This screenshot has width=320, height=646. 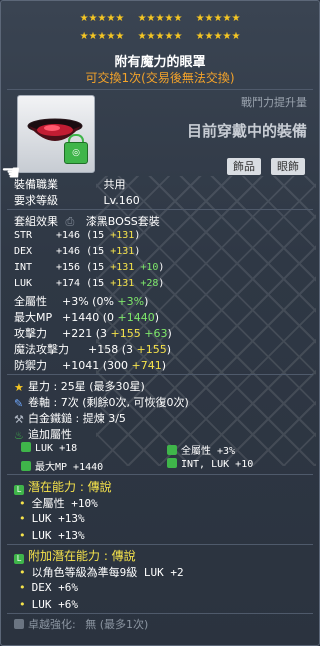 What do you see at coordinates (244, 166) in the screenshot?
I see `tag-accessory: 飾品` at bounding box center [244, 166].